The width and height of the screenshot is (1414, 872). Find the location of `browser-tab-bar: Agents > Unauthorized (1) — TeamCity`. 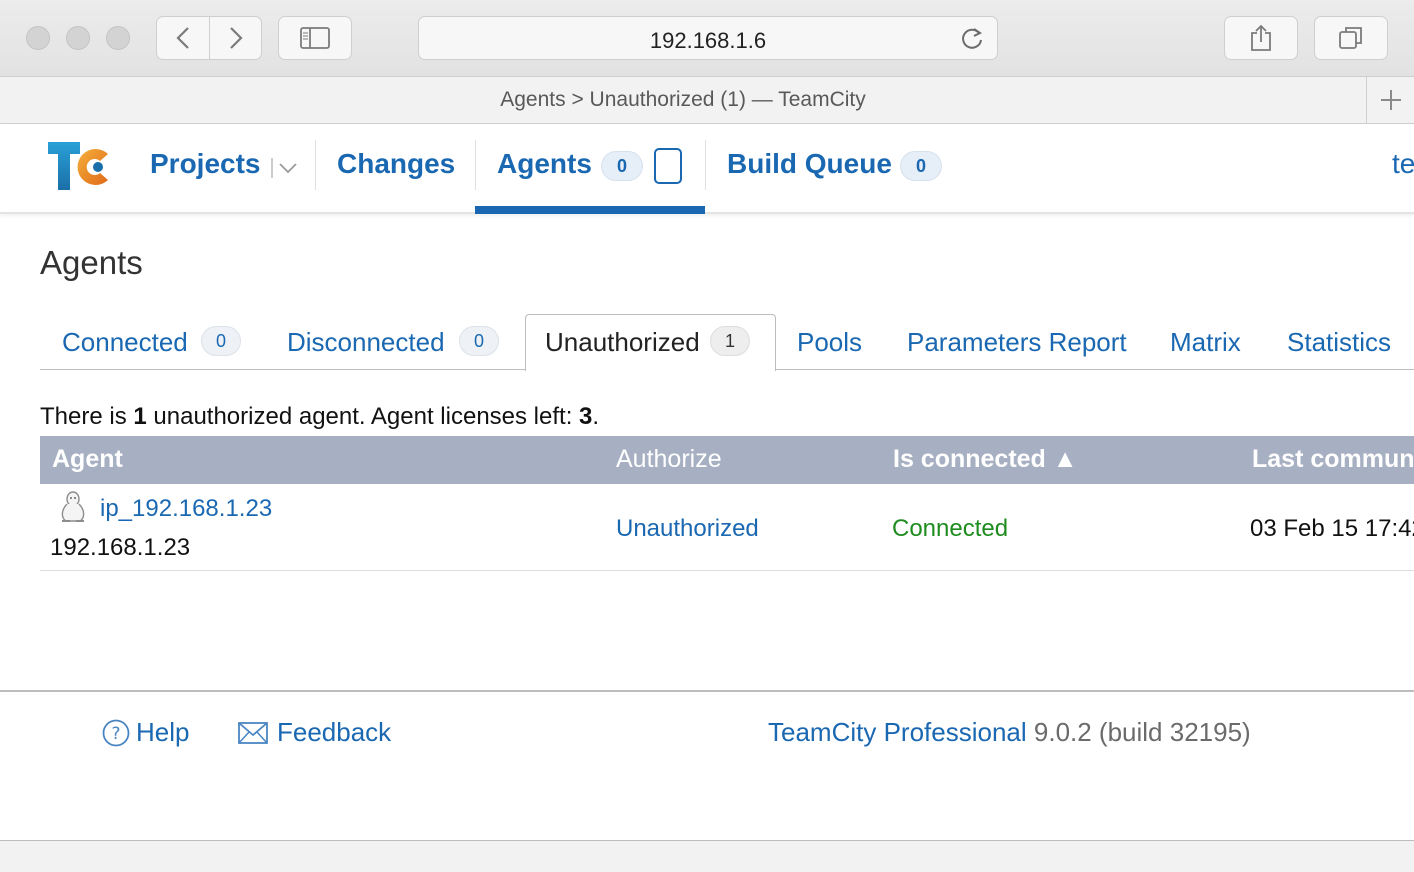

browser-tab-bar: Agents > Unauthorized (1) — TeamCity is located at coordinates (707, 100).